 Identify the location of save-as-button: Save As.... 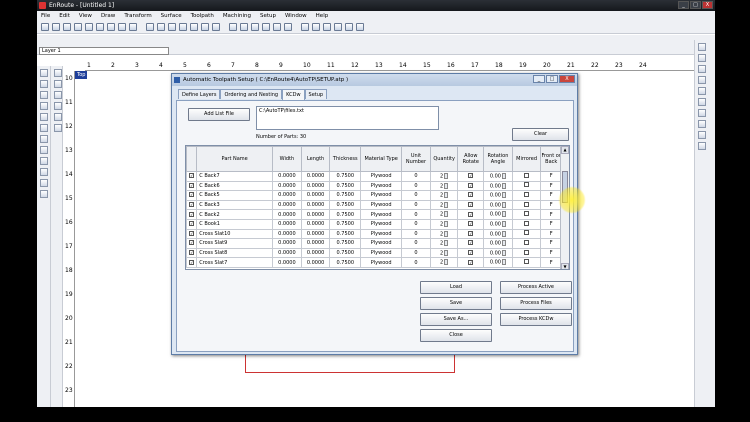
(456, 319).